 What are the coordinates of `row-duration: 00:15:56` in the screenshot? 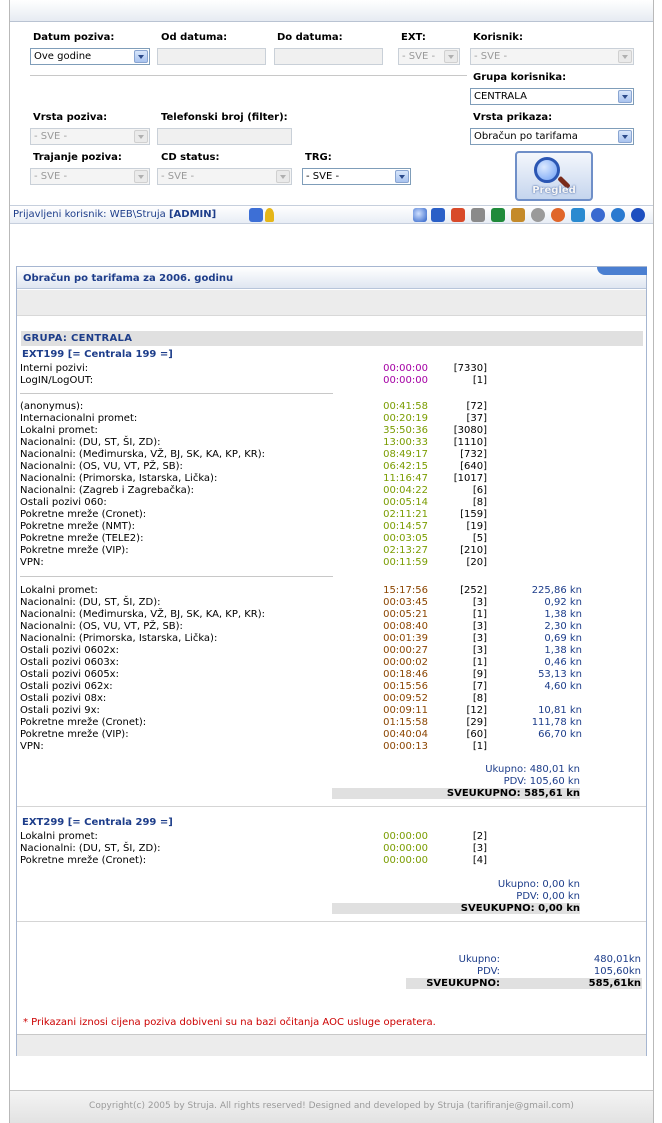 It's located at (405, 686).